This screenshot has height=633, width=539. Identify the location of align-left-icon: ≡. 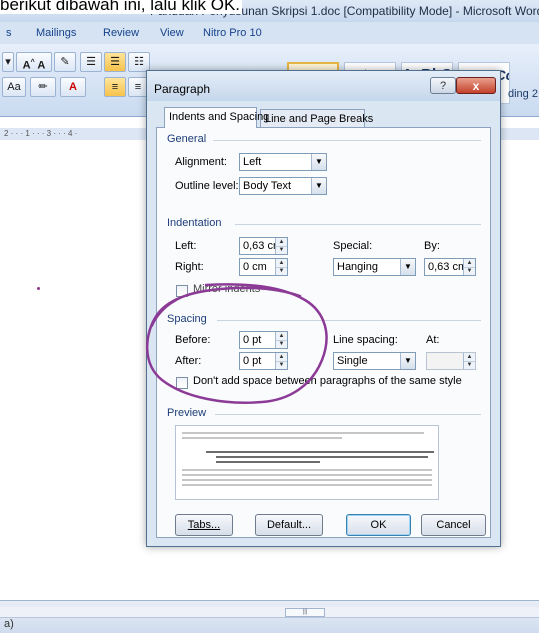
(115, 87).